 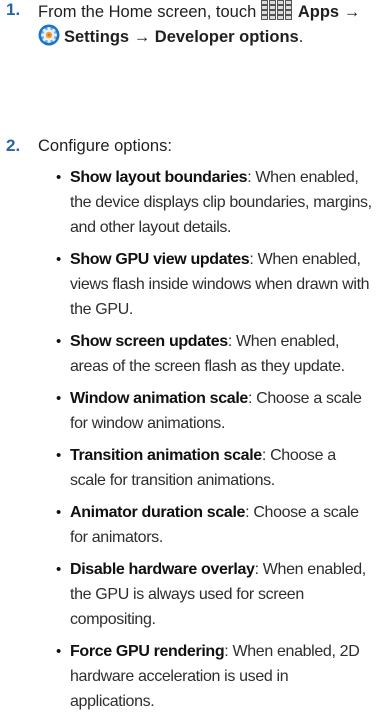 What do you see at coordinates (97, 37) in the screenshot?
I see `settings-label: Settings` at bounding box center [97, 37].